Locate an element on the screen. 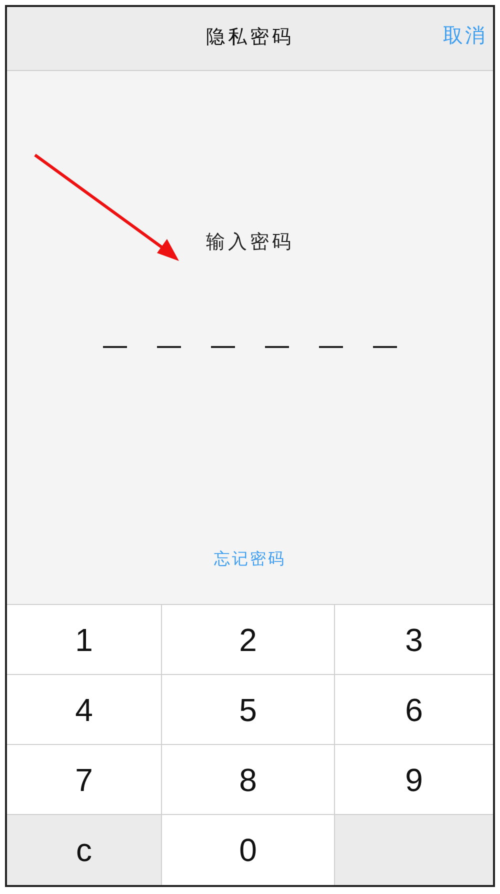 The height and width of the screenshot is (894, 500). digit-key: 0 is located at coordinates (248, 850).